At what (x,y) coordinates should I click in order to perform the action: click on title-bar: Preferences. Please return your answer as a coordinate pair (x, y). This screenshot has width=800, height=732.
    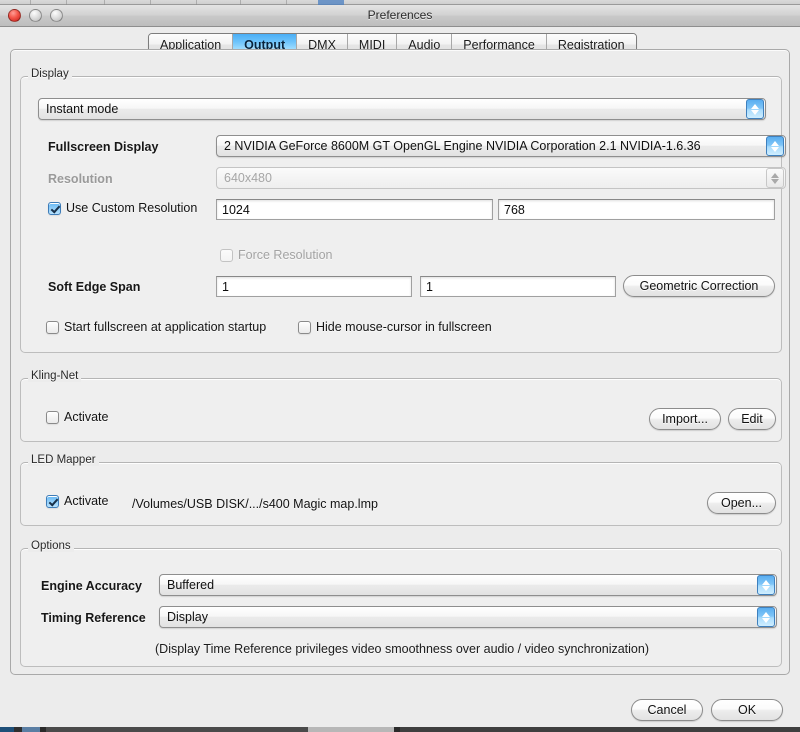
    Looking at the image, I should click on (400, 16).